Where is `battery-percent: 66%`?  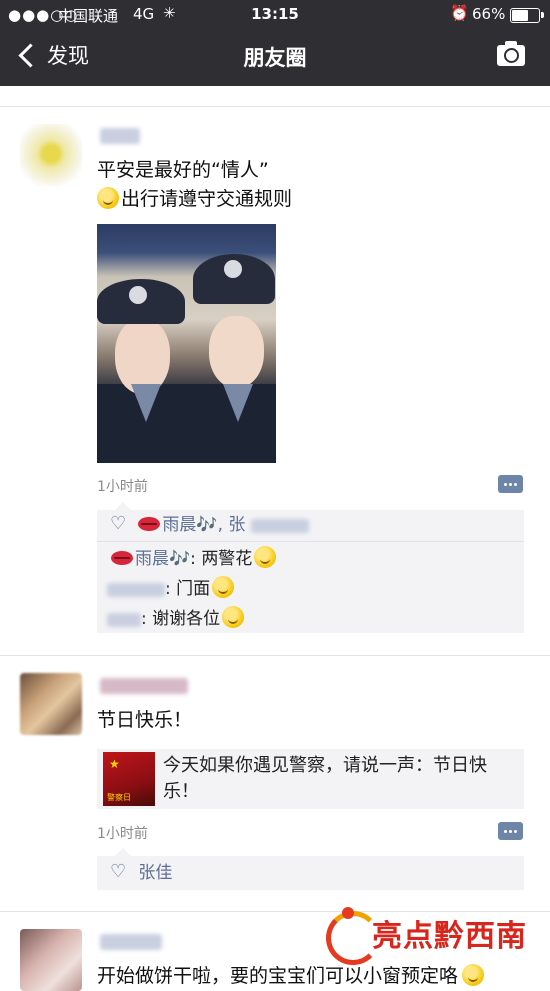
battery-percent: 66% is located at coordinates (489, 14).